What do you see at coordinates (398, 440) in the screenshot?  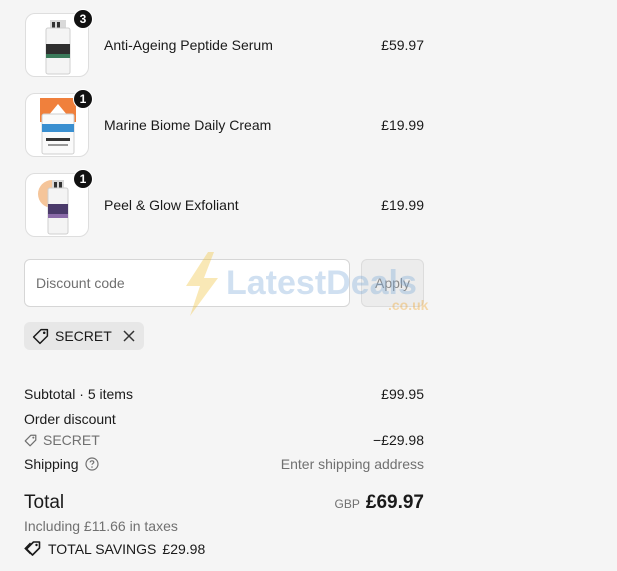 I see `discount-value: −£29.98` at bounding box center [398, 440].